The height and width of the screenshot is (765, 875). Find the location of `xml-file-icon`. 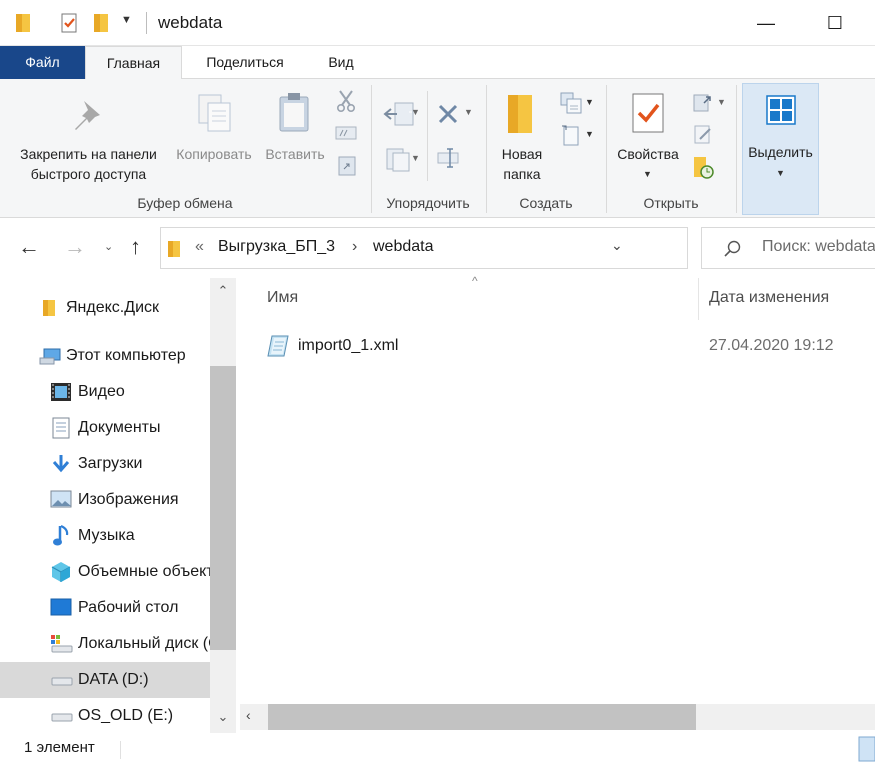

xml-file-icon is located at coordinates (278, 346).